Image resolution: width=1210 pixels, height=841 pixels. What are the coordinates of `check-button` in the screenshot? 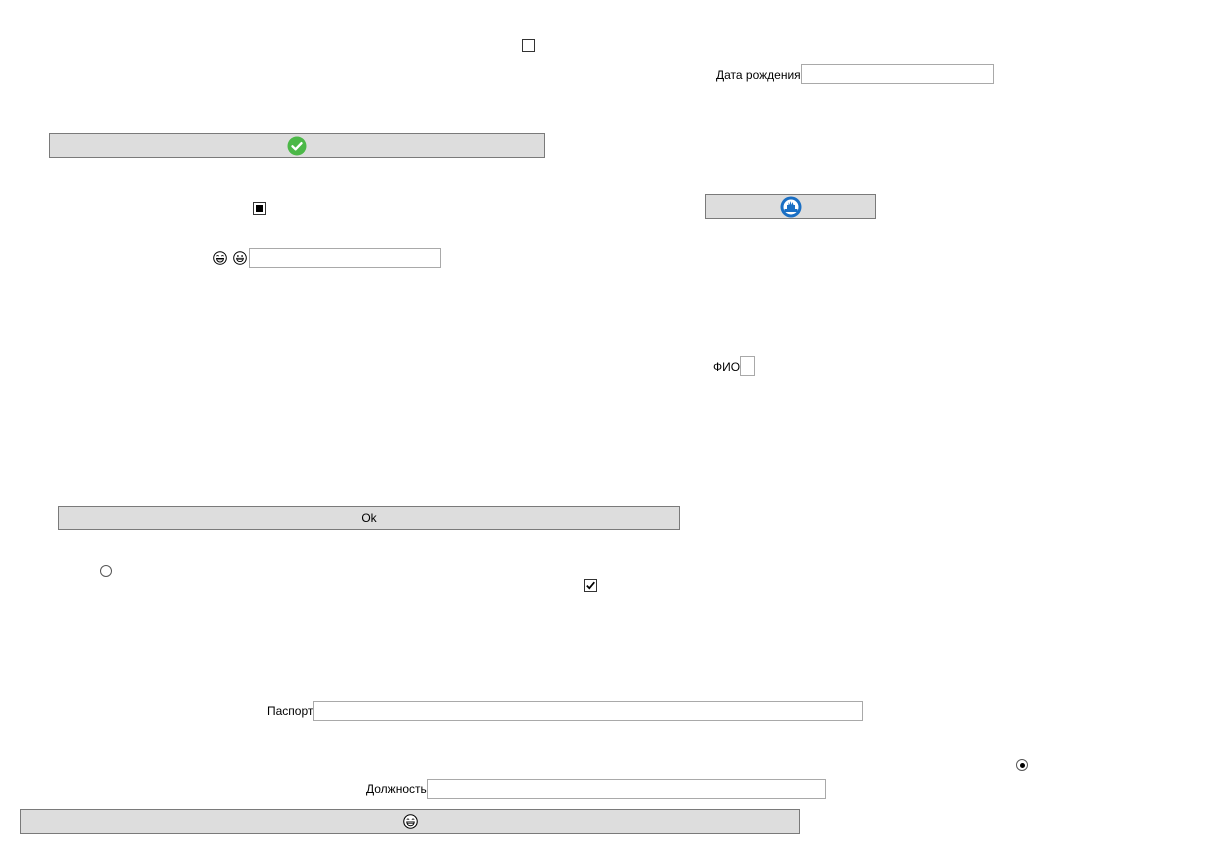 It's located at (297, 145).